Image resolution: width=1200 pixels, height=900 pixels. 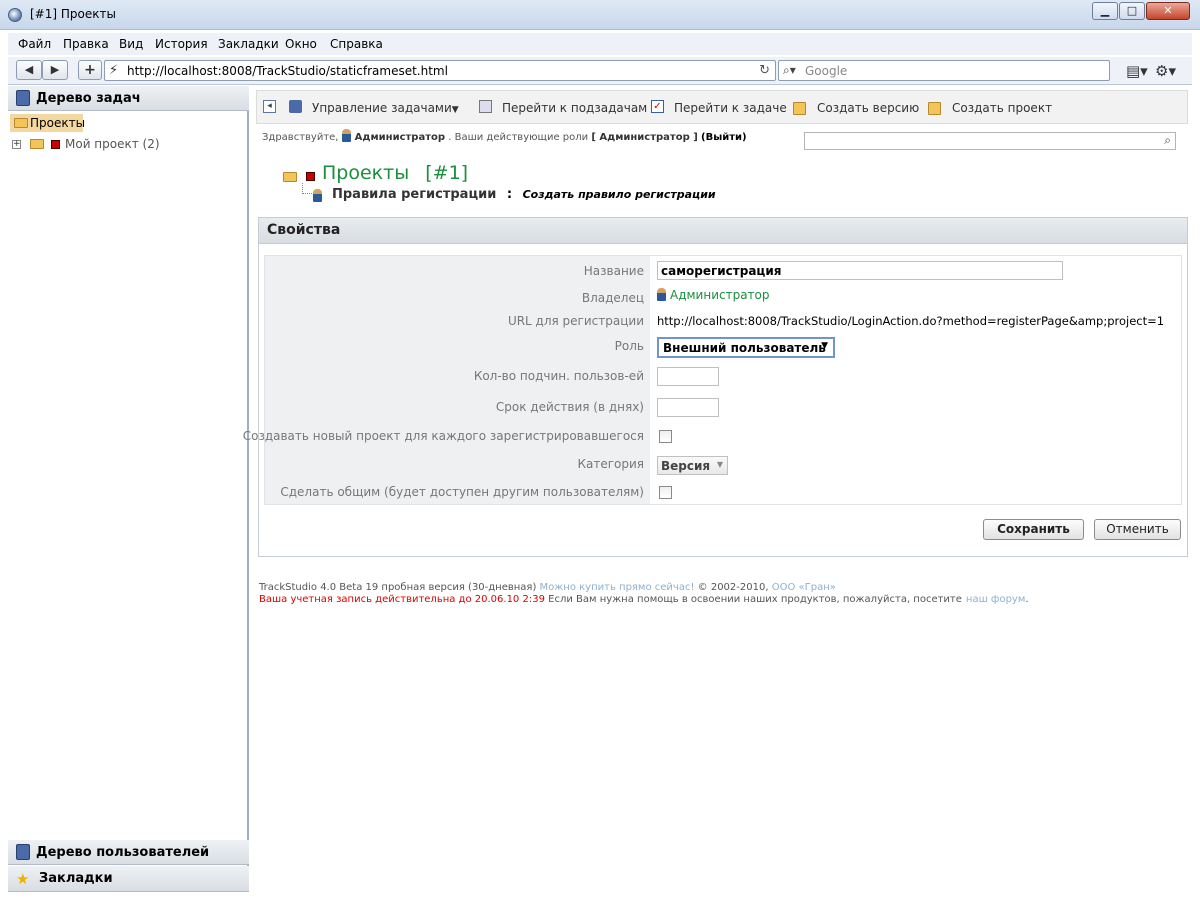 I want to click on name-label: Название, so click(x=613, y=271).